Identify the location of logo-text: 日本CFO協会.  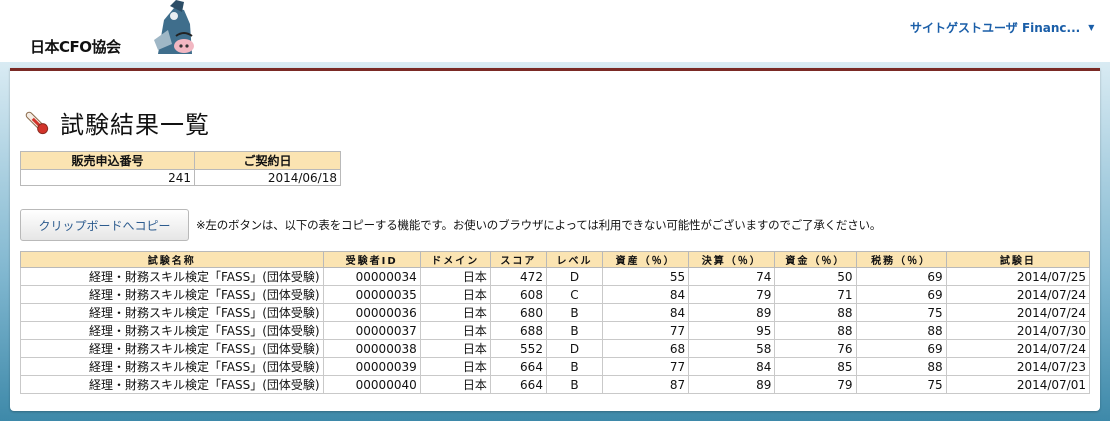
(75, 46).